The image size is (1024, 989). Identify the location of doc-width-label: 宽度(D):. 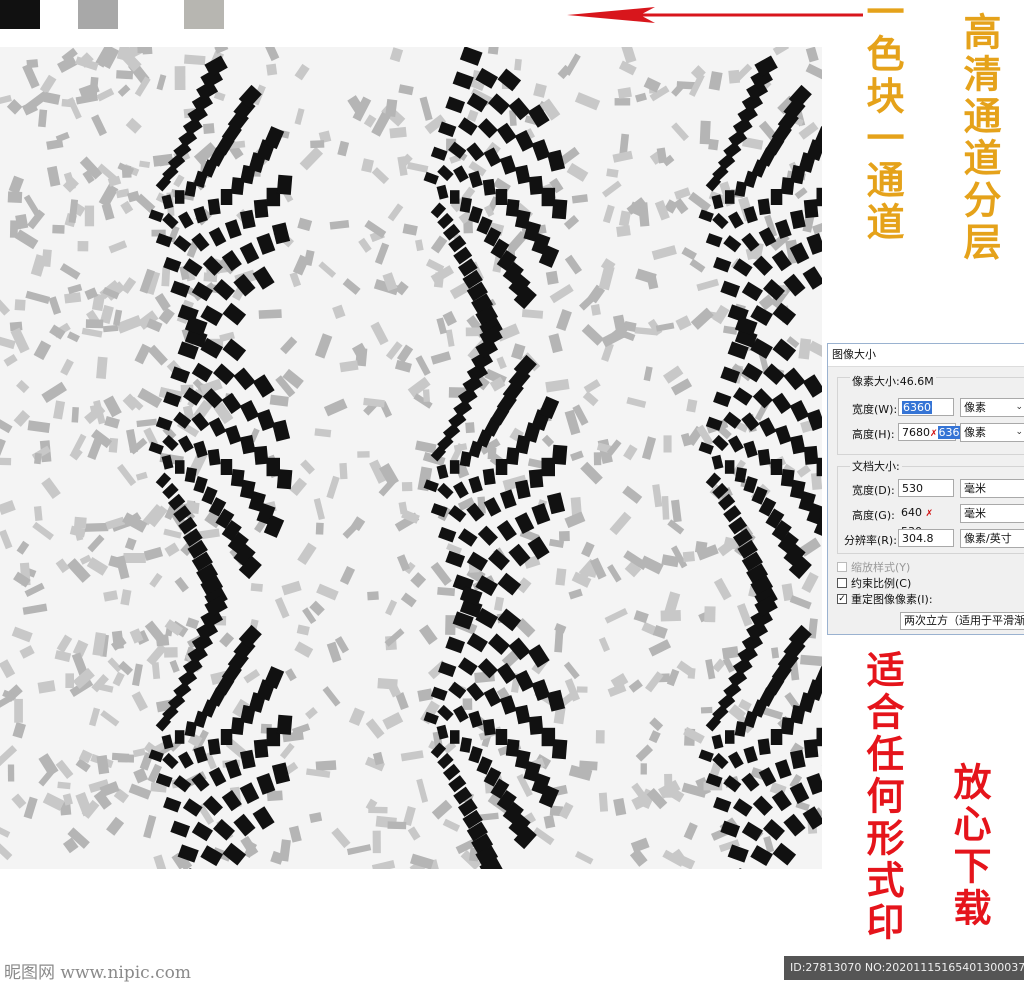
(873, 490).